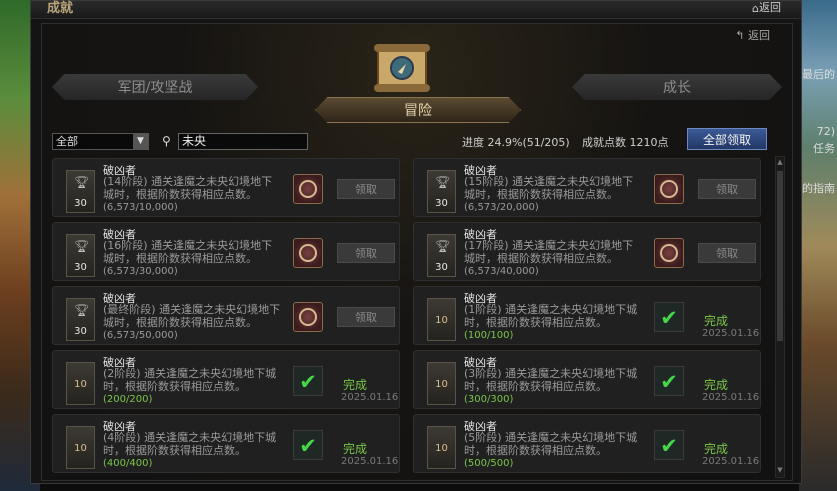 The width and height of the screenshot is (837, 491). What do you see at coordinates (489, 463) in the screenshot?
I see `achievement-progress: (500/500)` at bounding box center [489, 463].